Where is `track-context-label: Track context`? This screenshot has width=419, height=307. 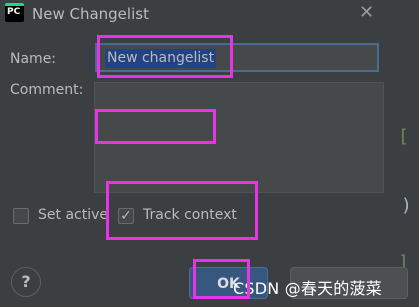 track-context-label: Track context is located at coordinates (190, 215).